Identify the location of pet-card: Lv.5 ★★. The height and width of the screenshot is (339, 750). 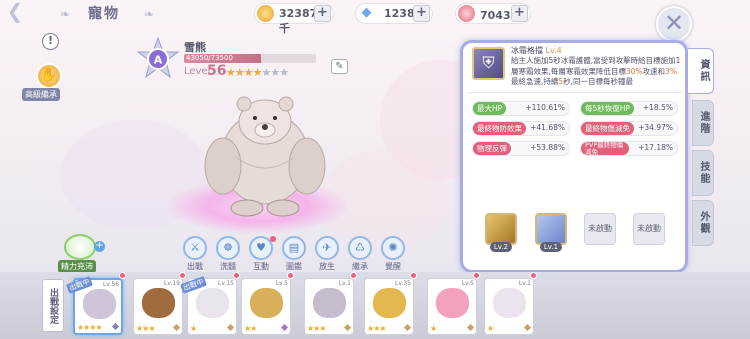
(266, 306).